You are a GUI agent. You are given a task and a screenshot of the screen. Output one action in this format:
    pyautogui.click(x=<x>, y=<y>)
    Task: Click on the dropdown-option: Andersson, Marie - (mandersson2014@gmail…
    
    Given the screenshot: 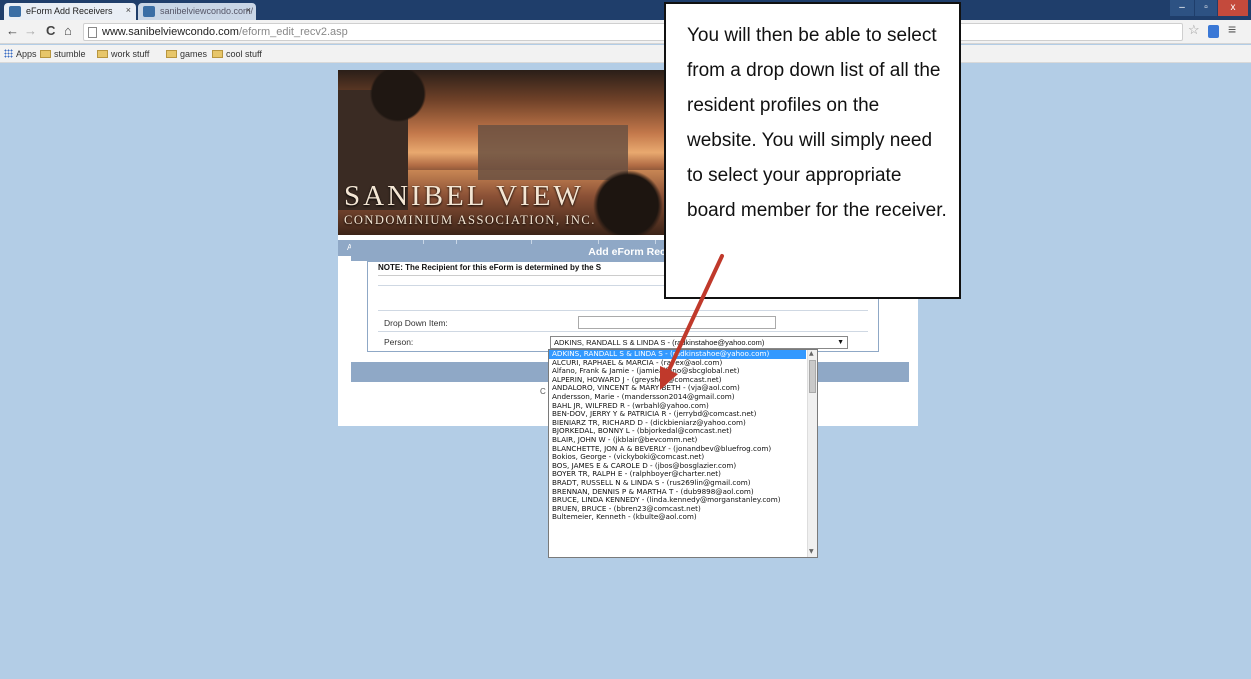 What is the action you would take?
    pyautogui.click(x=677, y=397)
    